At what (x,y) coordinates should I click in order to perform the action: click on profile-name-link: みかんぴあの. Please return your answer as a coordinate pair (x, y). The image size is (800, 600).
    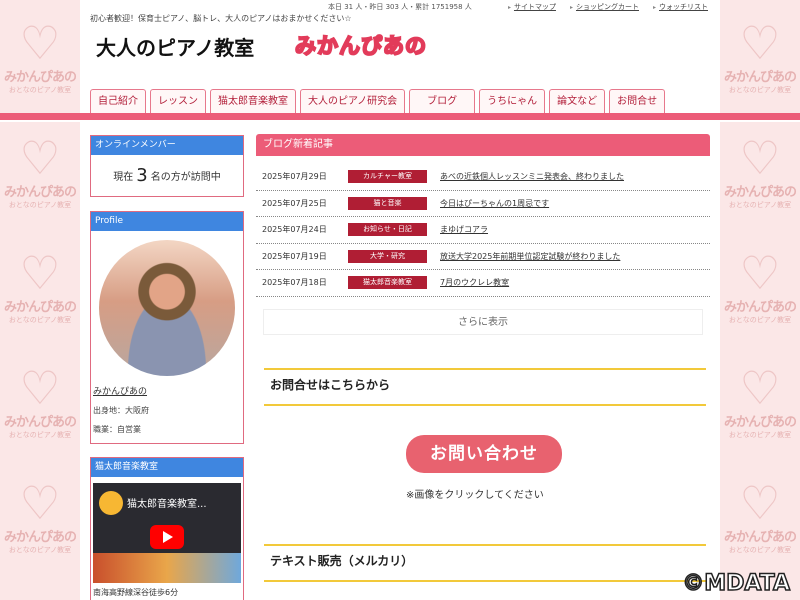
    Looking at the image, I should click on (167, 390).